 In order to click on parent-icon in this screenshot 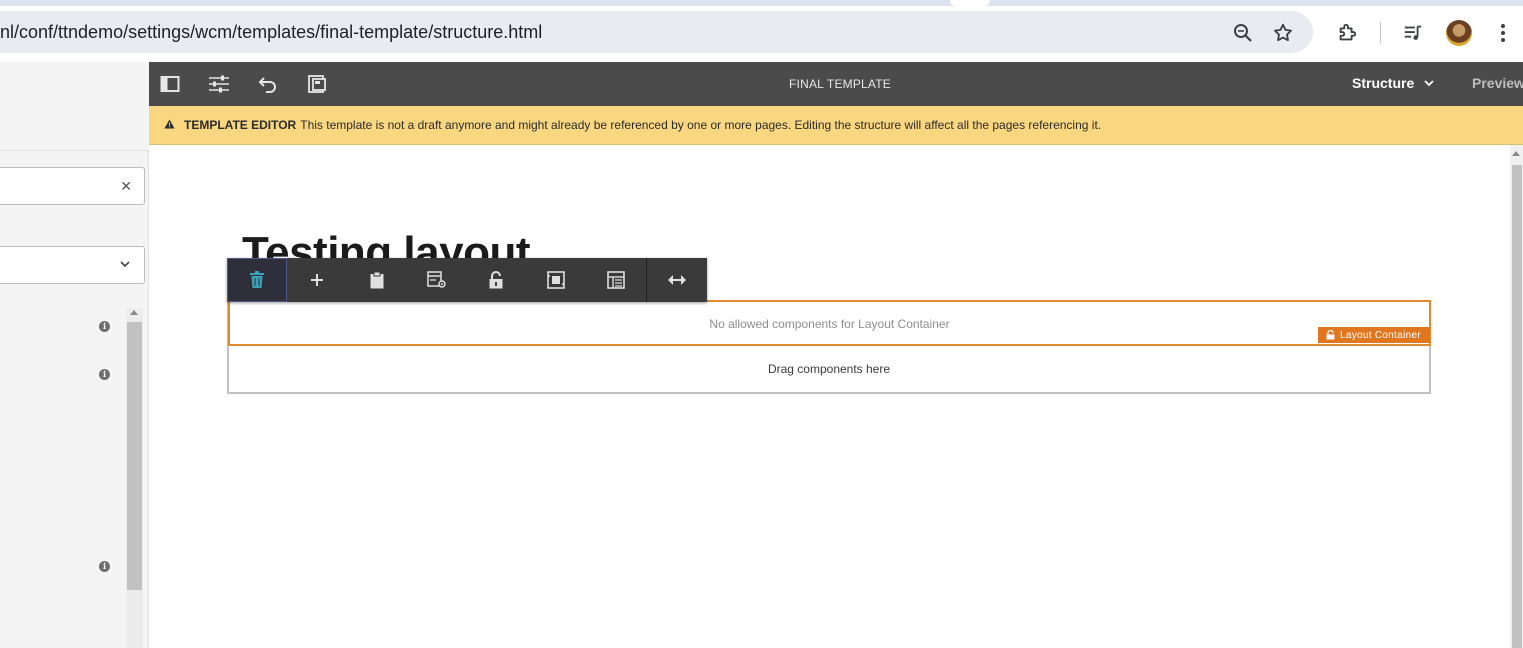, I will do `click(556, 280)`.